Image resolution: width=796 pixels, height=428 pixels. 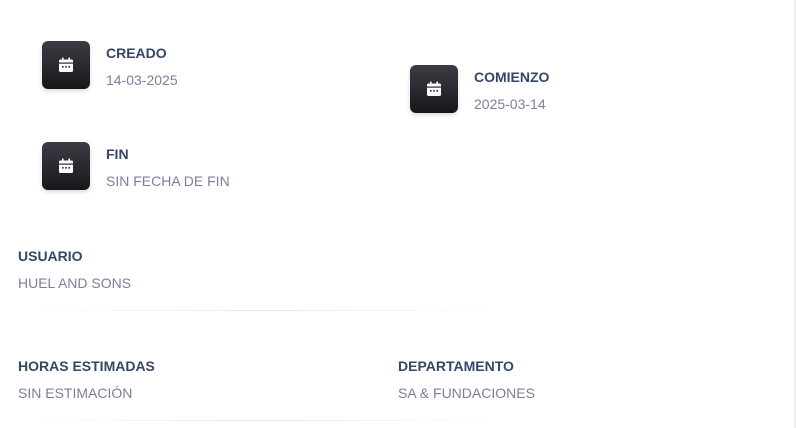 I want to click on estimated-hours-value: SIN ESTIMACIÓN, so click(x=75, y=393).